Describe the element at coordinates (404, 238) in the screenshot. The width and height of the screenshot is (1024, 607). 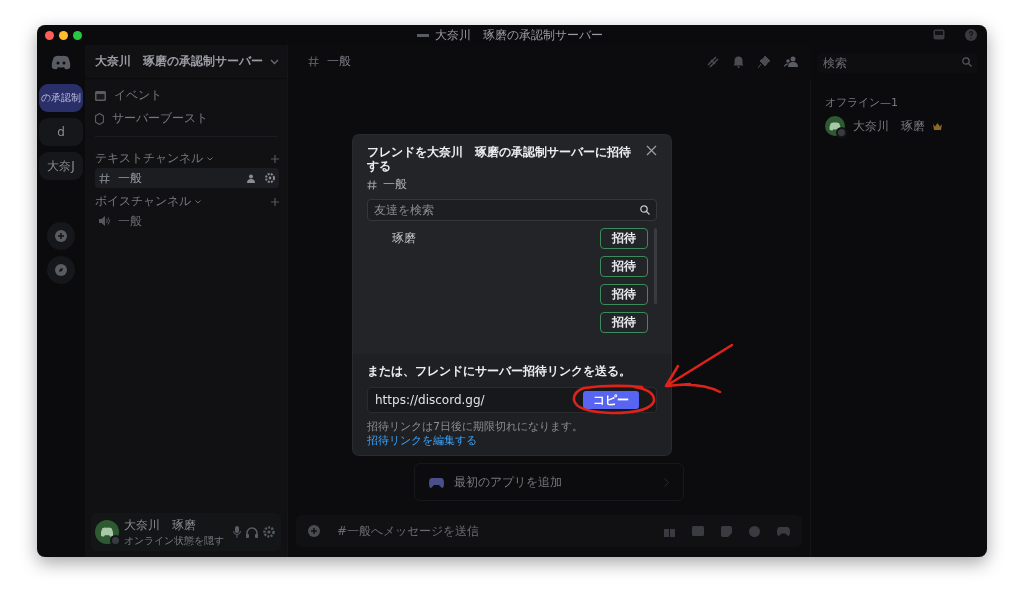
I see `friend-name: 琢磨` at that location.